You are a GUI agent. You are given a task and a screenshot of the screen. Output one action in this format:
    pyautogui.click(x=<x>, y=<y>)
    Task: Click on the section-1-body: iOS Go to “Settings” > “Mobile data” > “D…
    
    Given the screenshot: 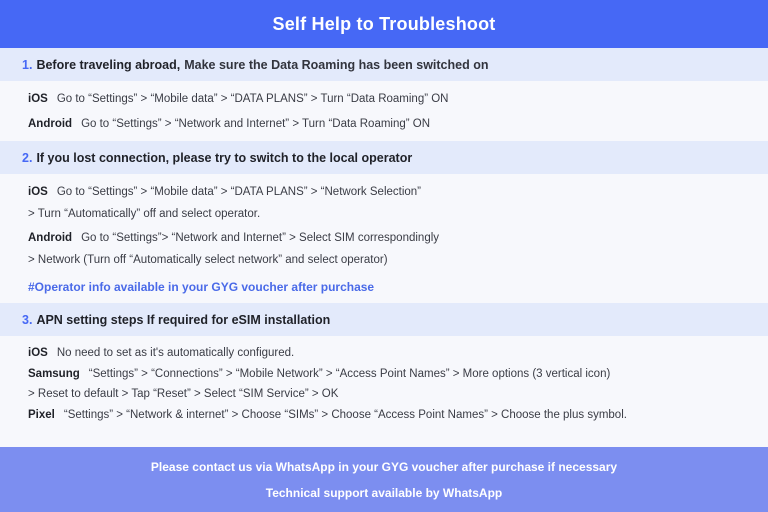 What is the action you would take?
    pyautogui.click(x=384, y=111)
    